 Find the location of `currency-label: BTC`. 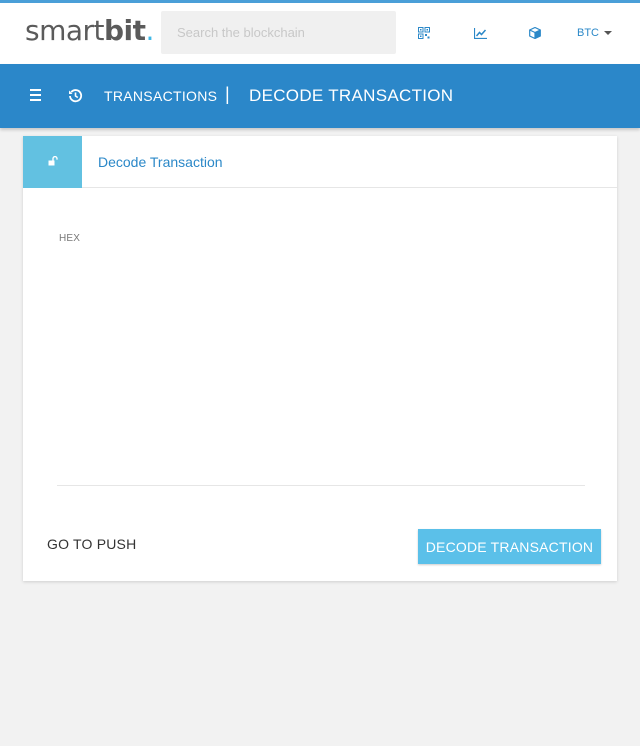

currency-label: BTC is located at coordinates (588, 33).